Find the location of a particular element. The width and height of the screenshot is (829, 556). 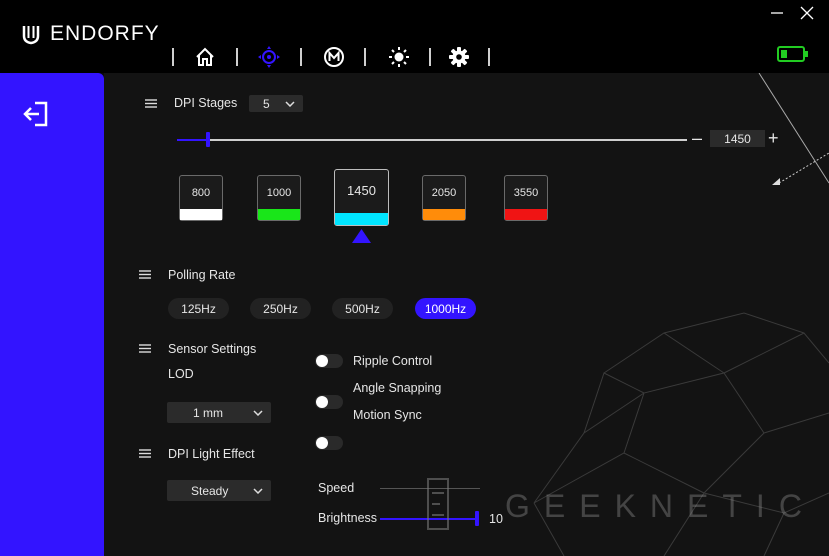

settings-gear-icon is located at coordinates (459, 57).